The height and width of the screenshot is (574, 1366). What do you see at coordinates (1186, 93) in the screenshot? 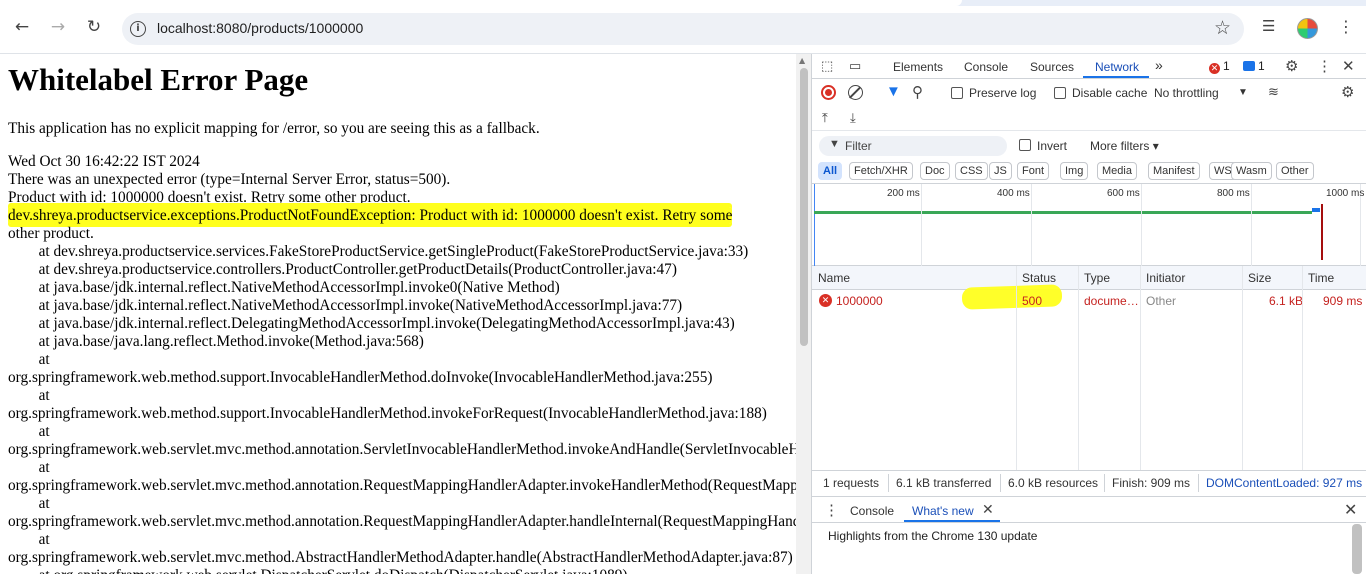
I see `throttling-select: No throttling` at bounding box center [1186, 93].